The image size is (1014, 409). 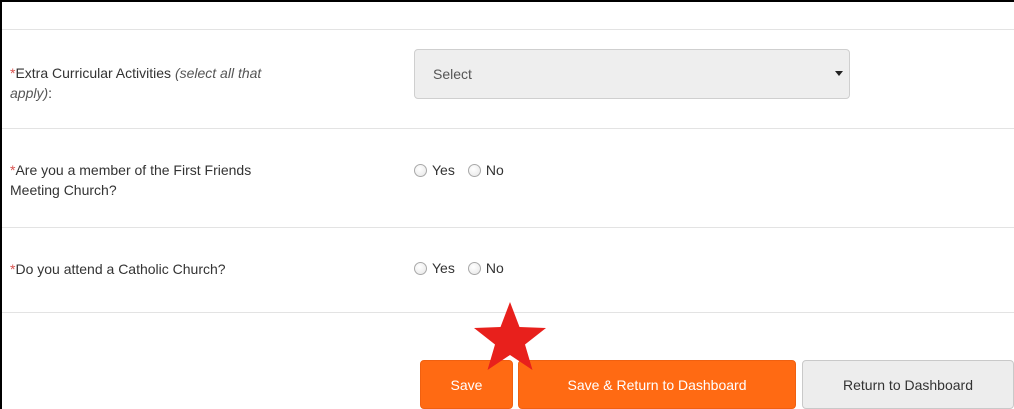 I want to click on extracurricular-hint-cont: apply), so click(x=29, y=93).